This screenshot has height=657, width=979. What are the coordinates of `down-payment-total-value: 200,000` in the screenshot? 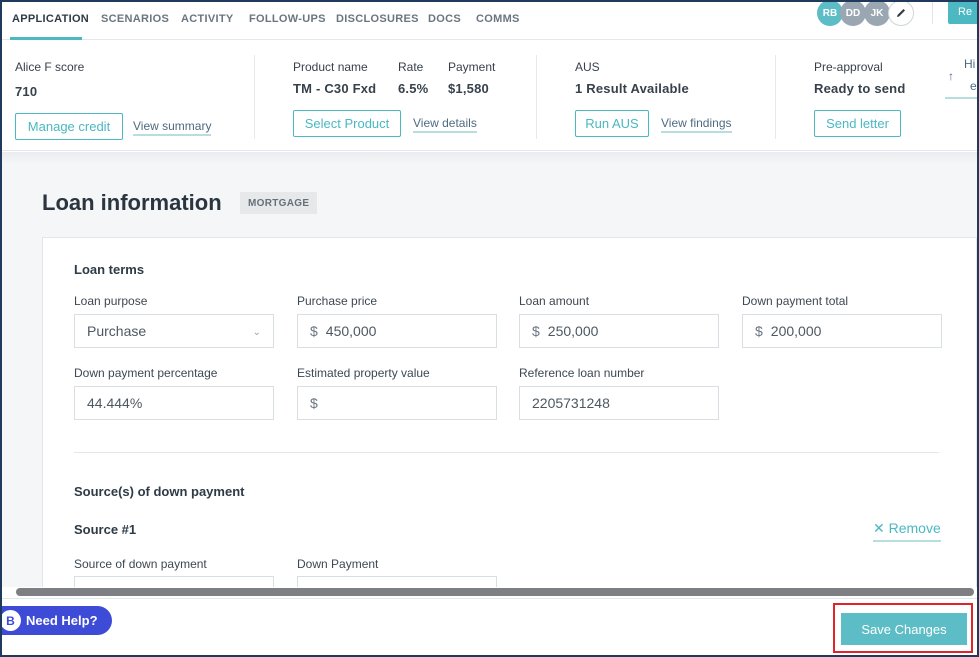 It's located at (796, 331).